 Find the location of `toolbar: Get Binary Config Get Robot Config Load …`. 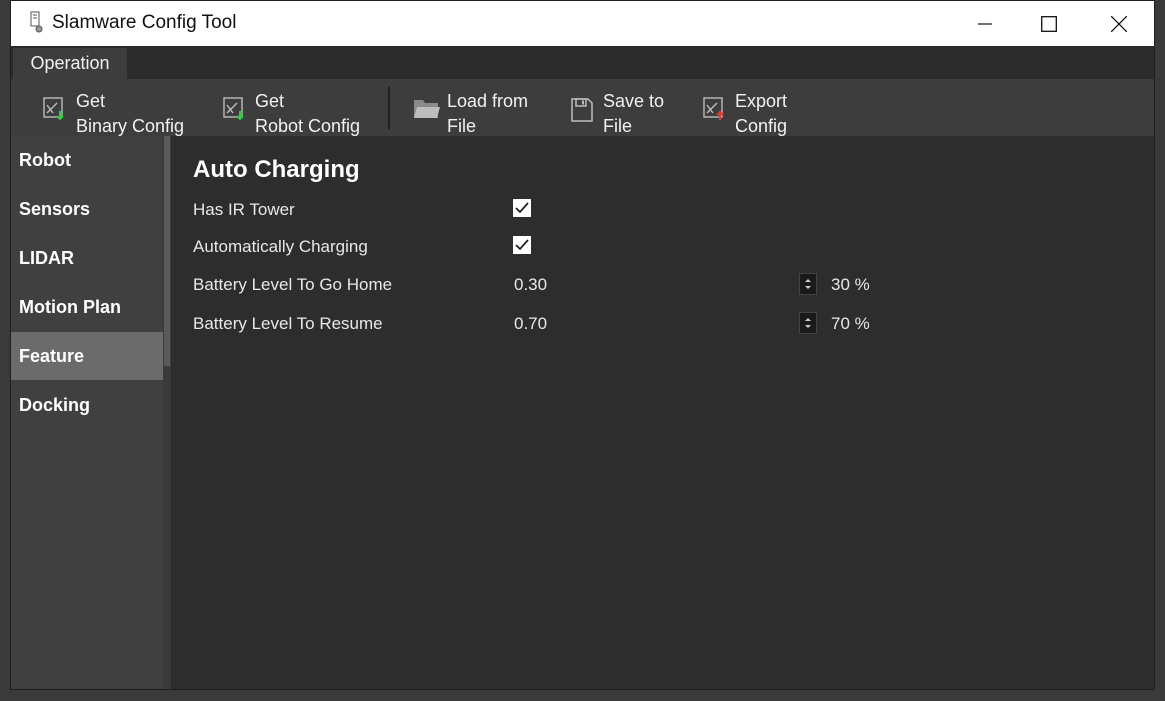

toolbar: Get Binary Config Get Robot Config Load … is located at coordinates (582, 107).